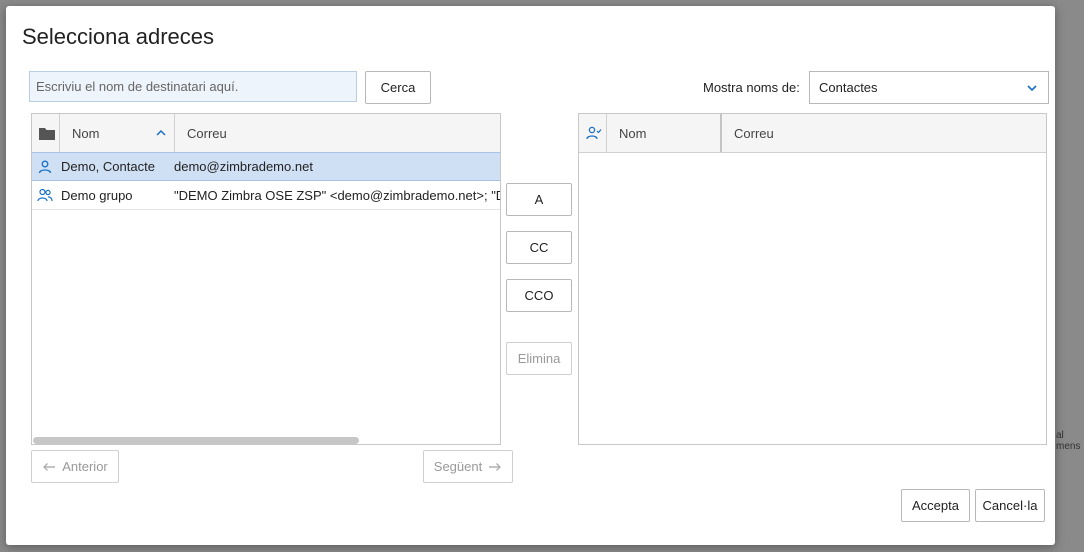 The image size is (1084, 552). I want to click on show-names-label: Mostra noms de:, so click(751, 87).